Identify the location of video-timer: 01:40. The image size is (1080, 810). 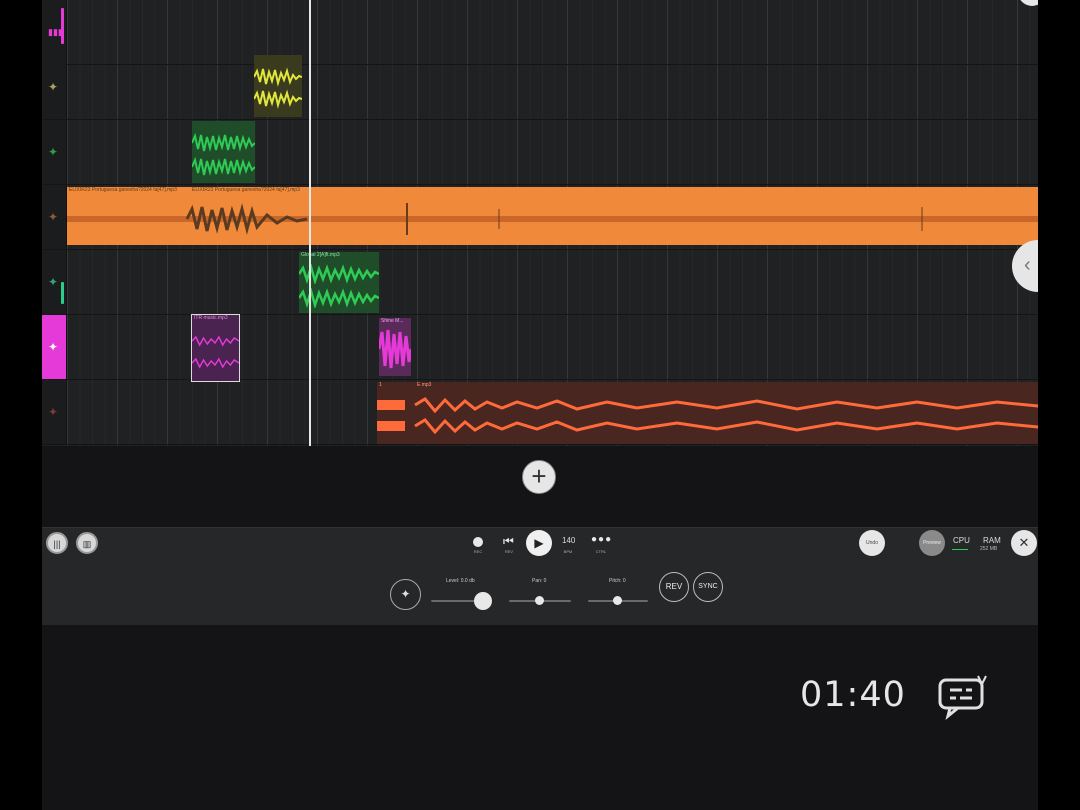
(853, 695).